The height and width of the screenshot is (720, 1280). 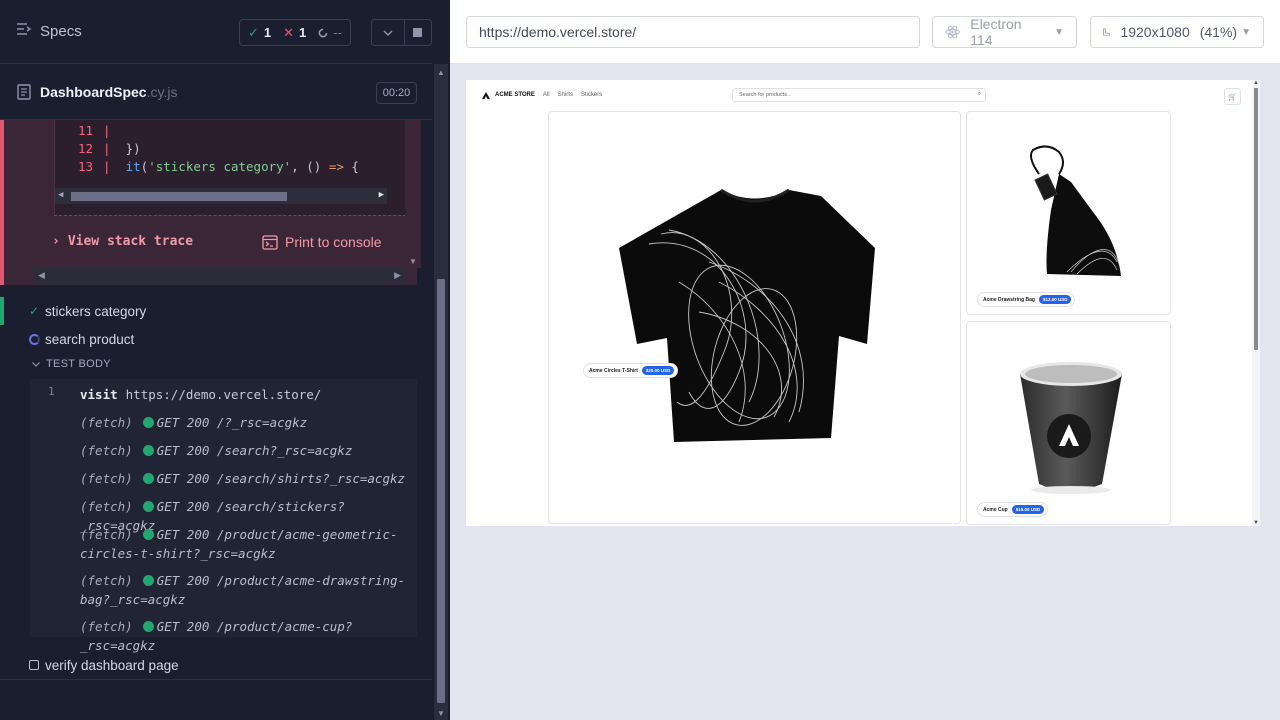 I want to click on failed-count: ✕ 1, so click(x=295, y=32).